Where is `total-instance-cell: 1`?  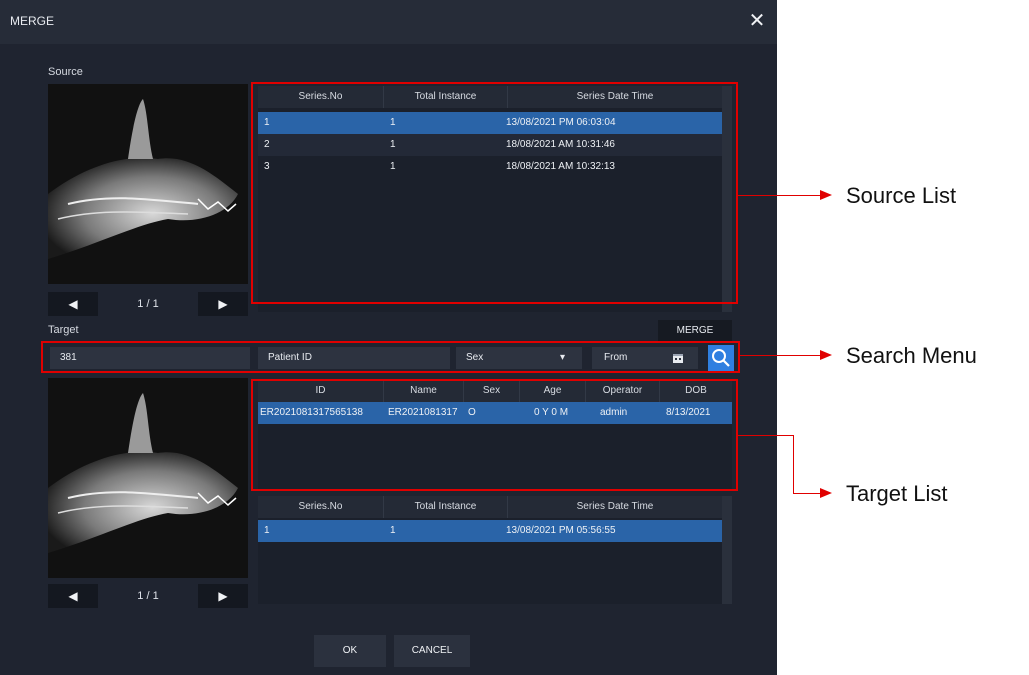 total-instance-cell: 1 is located at coordinates (393, 530).